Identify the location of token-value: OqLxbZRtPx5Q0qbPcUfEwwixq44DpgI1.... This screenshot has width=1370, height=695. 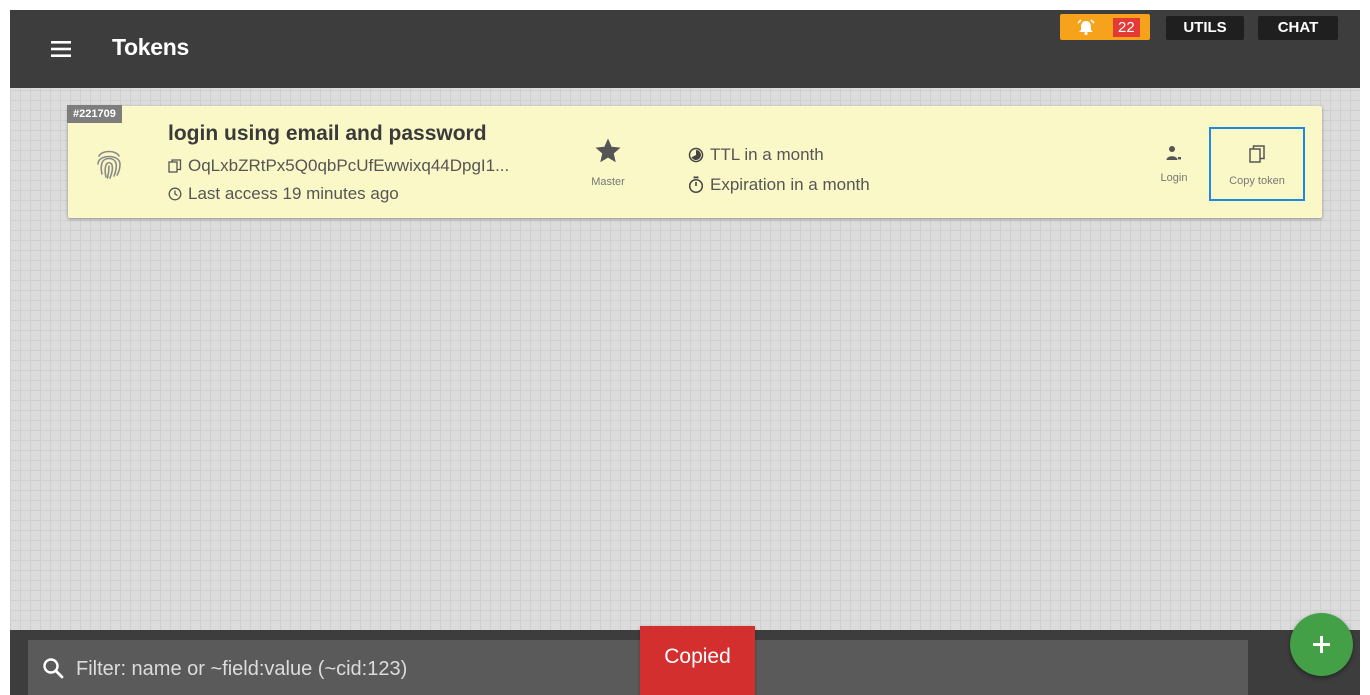
(348, 166).